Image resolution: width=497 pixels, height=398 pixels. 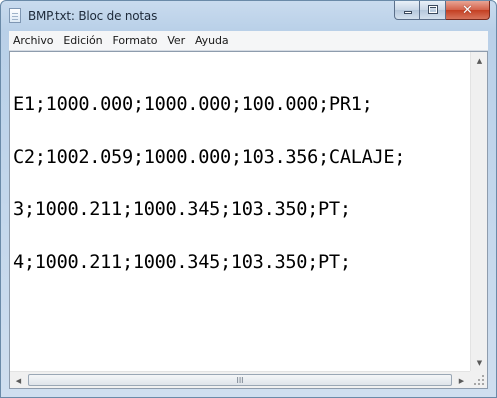 What do you see at coordinates (182, 262) in the screenshot?
I see `text-line: 4;1000.211;1000.345;103.350;PT;` at bounding box center [182, 262].